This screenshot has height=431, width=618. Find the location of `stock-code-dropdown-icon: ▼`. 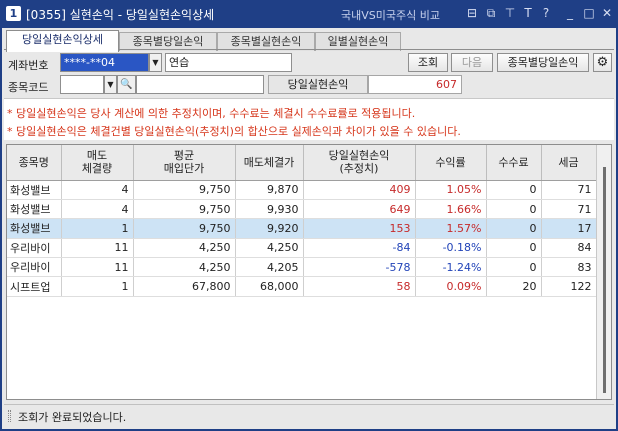

stock-code-dropdown-icon: ▼ is located at coordinates (110, 84).